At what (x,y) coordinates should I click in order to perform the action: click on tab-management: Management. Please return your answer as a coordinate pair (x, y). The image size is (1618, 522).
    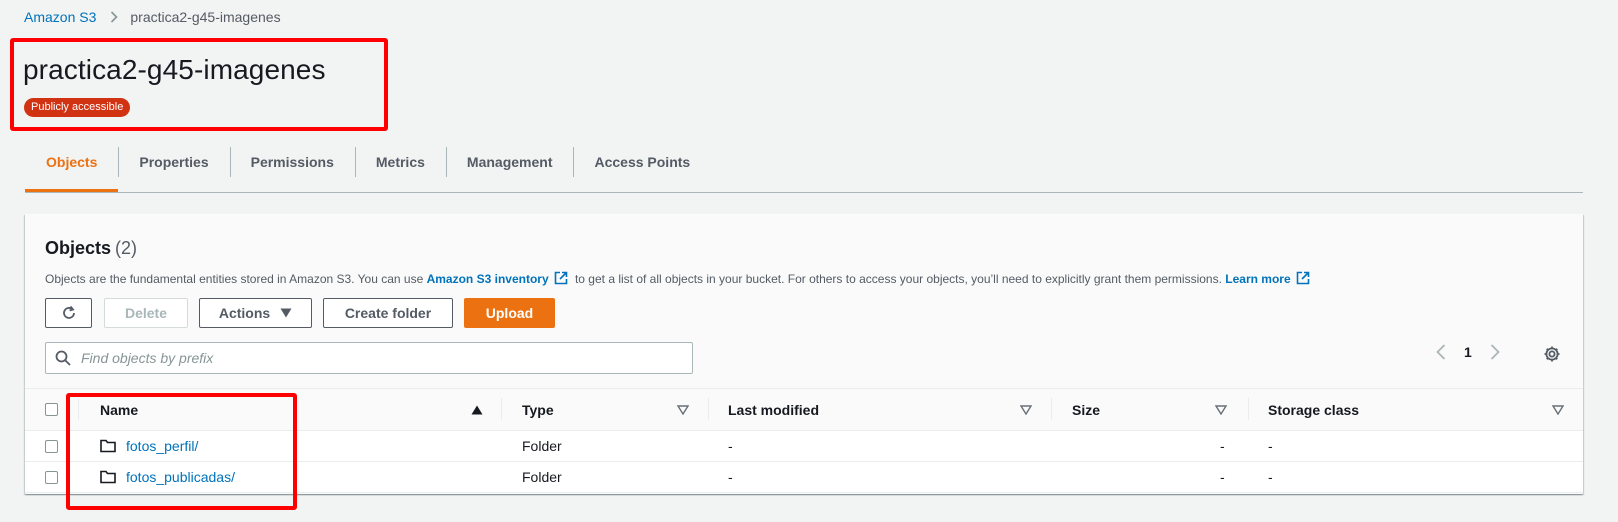
    Looking at the image, I should click on (509, 169).